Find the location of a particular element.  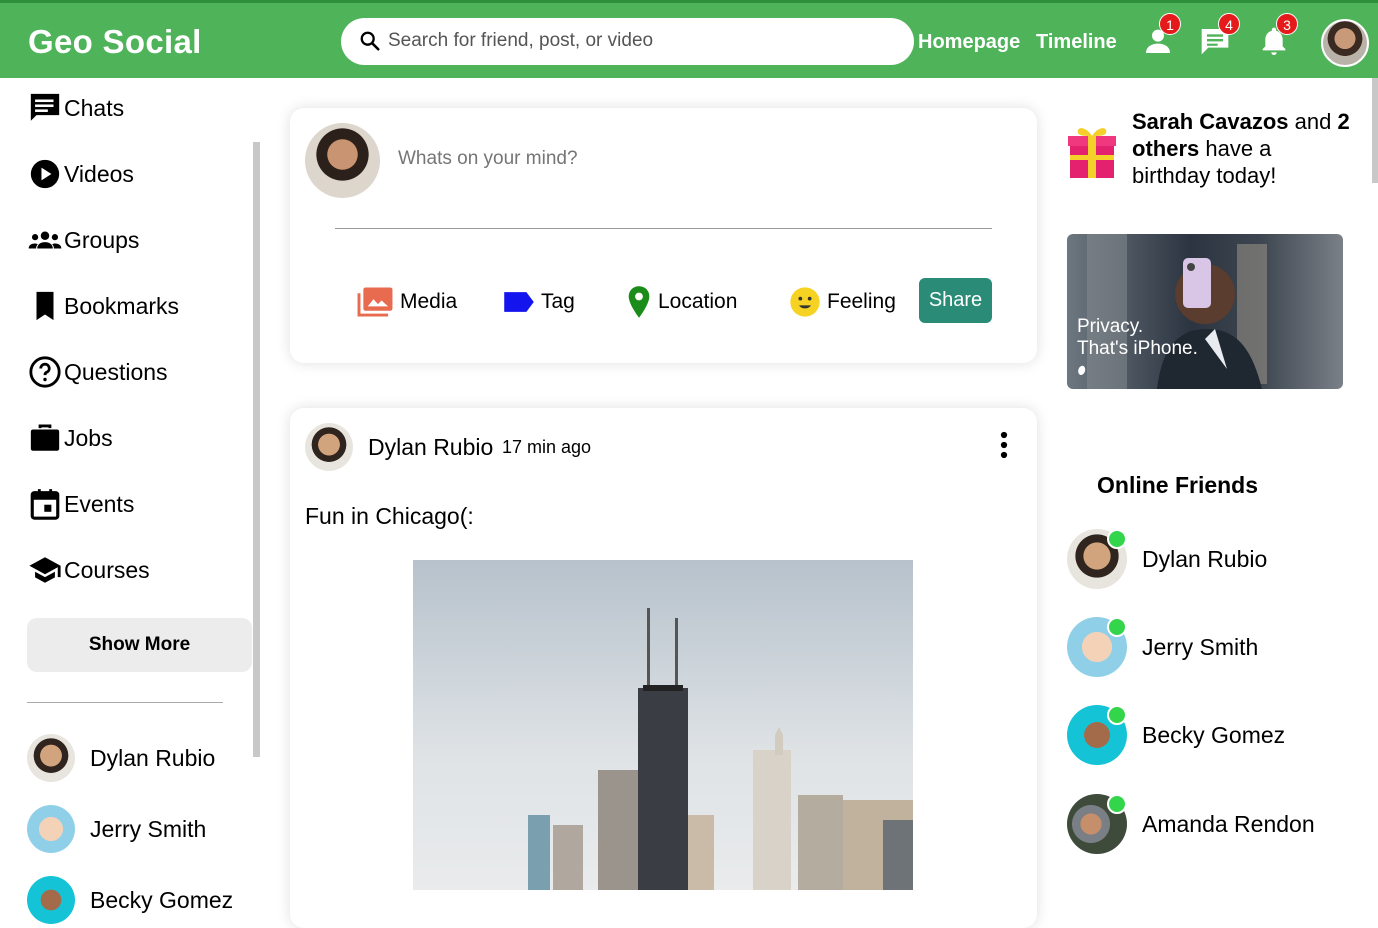

app-logo: Geo Social is located at coordinates (115, 42).